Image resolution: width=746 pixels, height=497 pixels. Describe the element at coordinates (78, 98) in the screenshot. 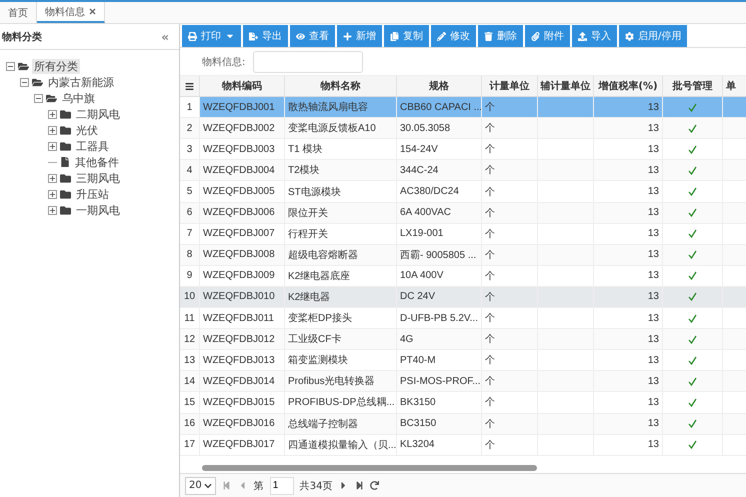

I see `tree-item: 乌中旗` at that location.